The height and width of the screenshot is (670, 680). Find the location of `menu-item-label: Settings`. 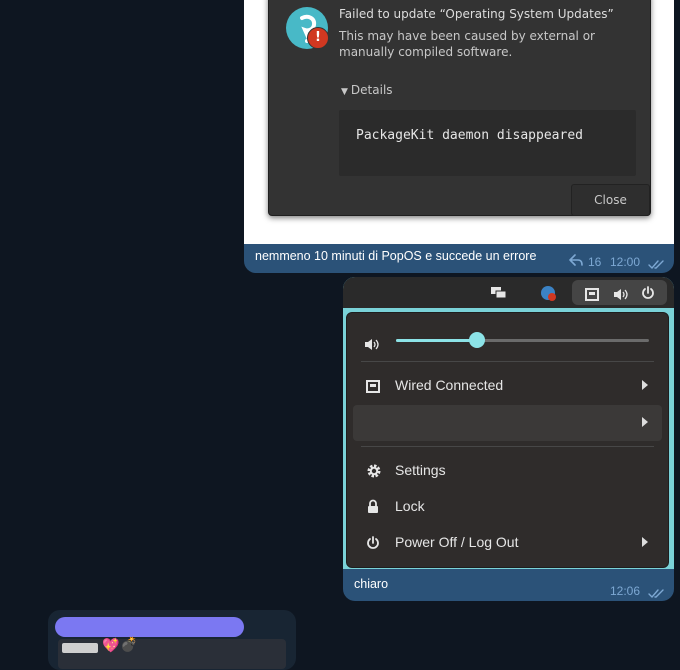

menu-item-label: Settings is located at coordinates (420, 470).